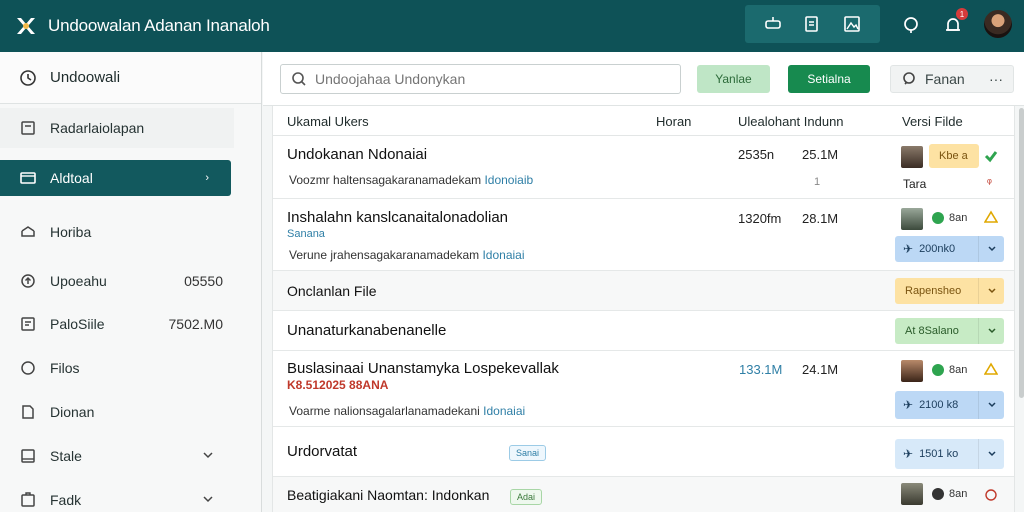 This screenshot has height=512, width=1024. Describe the element at coordinates (673, 121) in the screenshot. I see `column-header: Horan` at that location.